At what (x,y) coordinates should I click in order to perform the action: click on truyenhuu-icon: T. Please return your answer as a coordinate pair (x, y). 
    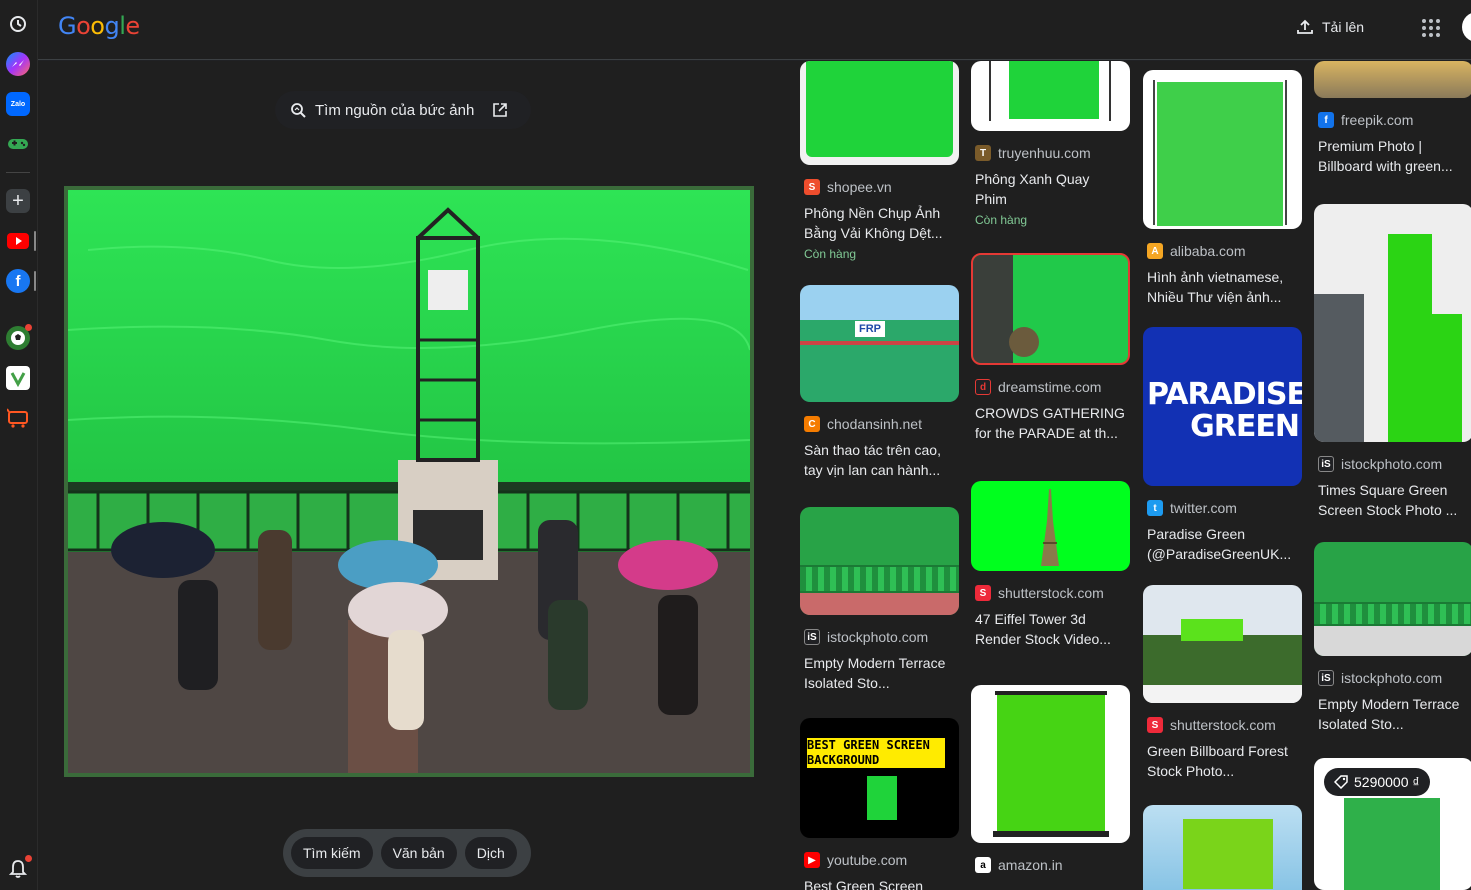
    Looking at the image, I should click on (983, 153).